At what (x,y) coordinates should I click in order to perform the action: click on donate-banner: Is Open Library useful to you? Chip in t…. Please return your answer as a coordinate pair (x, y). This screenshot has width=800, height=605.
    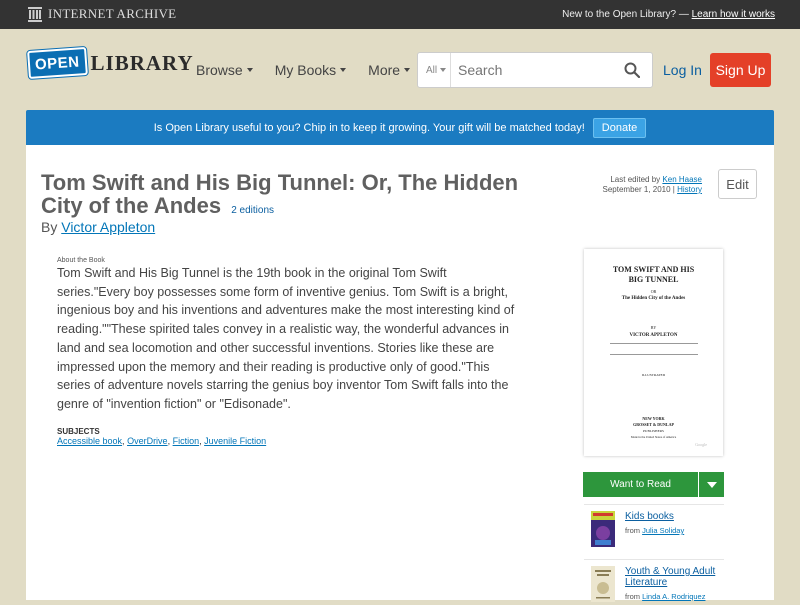
    Looking at the image, I should click on (400, 127).